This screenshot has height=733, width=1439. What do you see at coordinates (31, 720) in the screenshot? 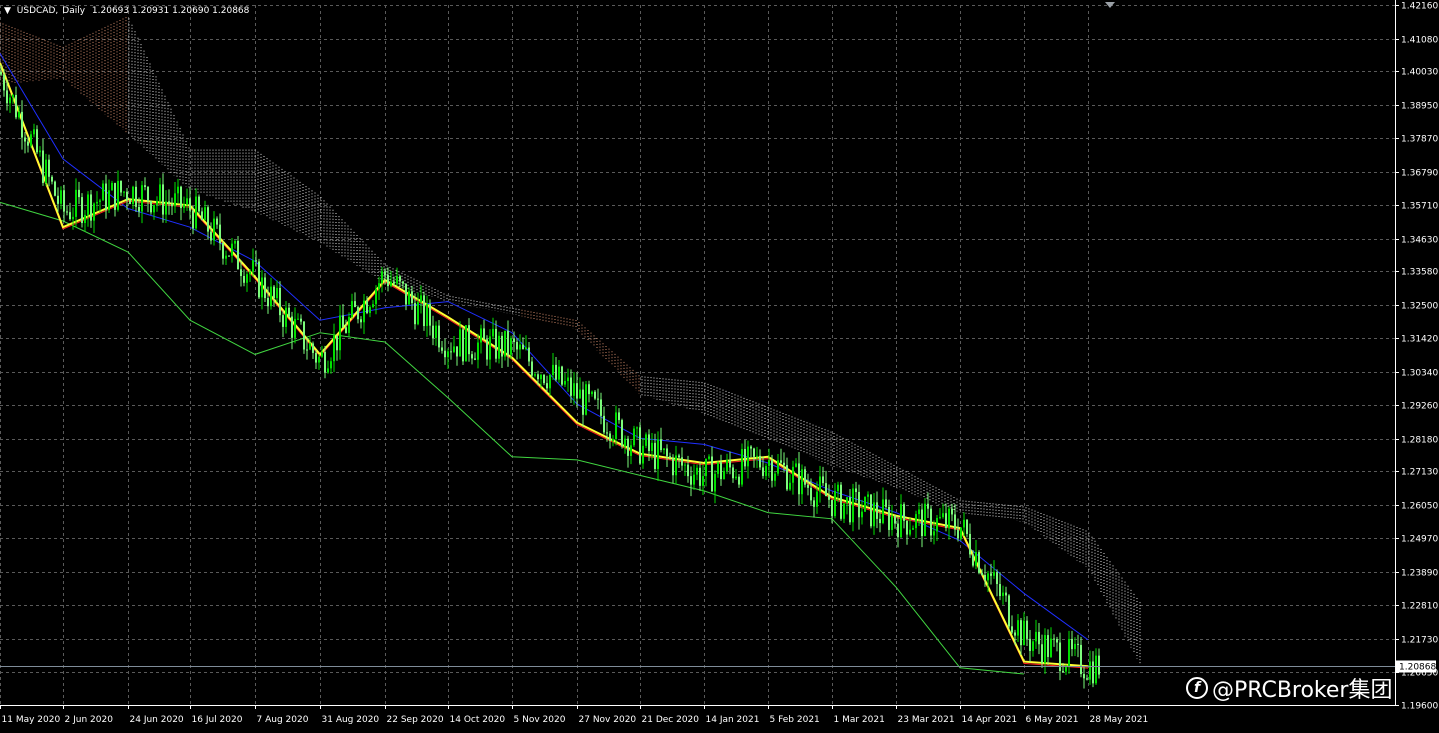
I see `x-tick-label: 11 May 2020` at bounding box center [31, 720].